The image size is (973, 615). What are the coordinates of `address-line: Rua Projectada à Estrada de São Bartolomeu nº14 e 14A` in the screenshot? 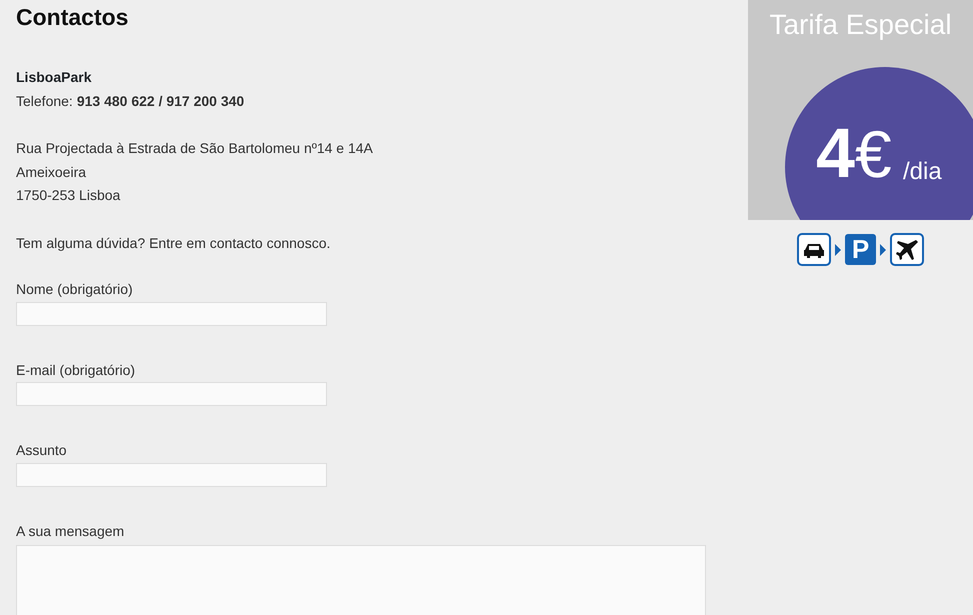 It's located at (194, 148).